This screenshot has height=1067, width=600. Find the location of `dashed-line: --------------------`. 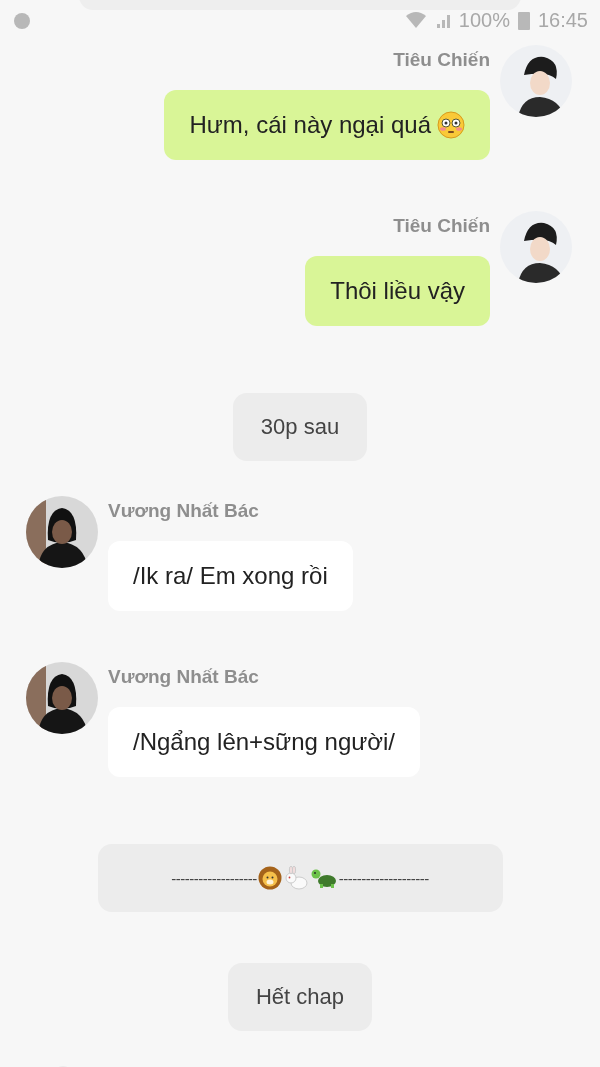

dashed-line: -------------------- is located at coordinates (383, 878).